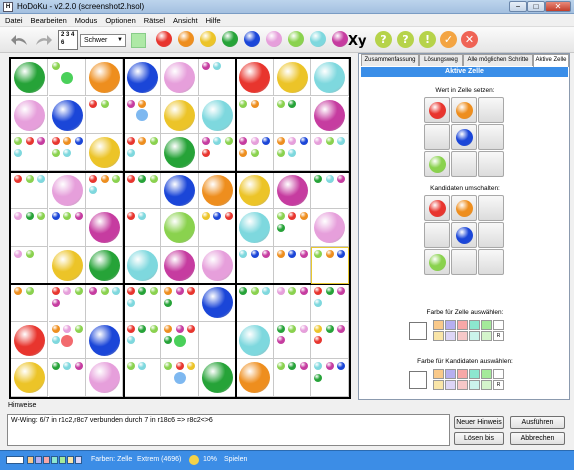 This screenshot has height=470, width=574. What do you see at coordinates (103, 40) in the screenshot?
I see `level-select: Schwer ▼` at bounding box center [103, 40].